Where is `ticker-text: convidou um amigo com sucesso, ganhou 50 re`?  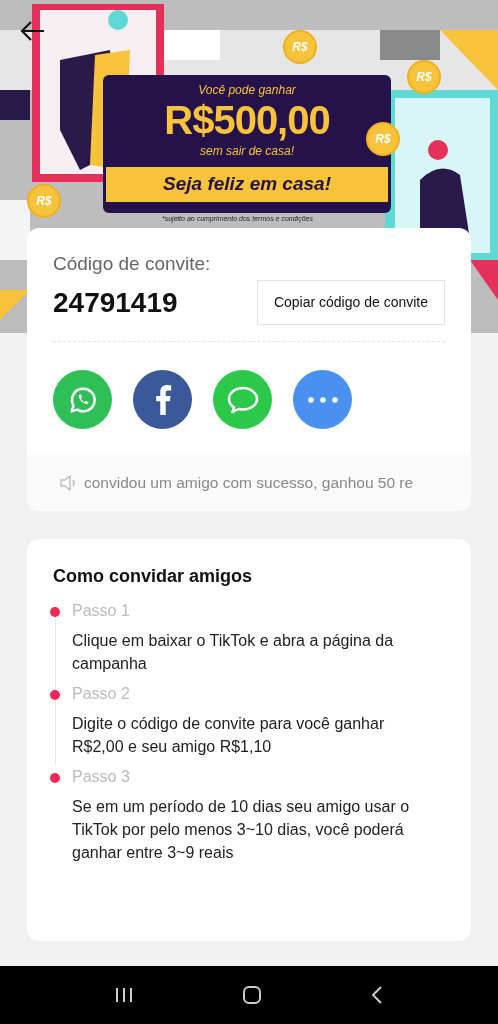
ticker-text: convidou um amigo com sucesso, ganhou 50 re is located at coordinates (249, 483).